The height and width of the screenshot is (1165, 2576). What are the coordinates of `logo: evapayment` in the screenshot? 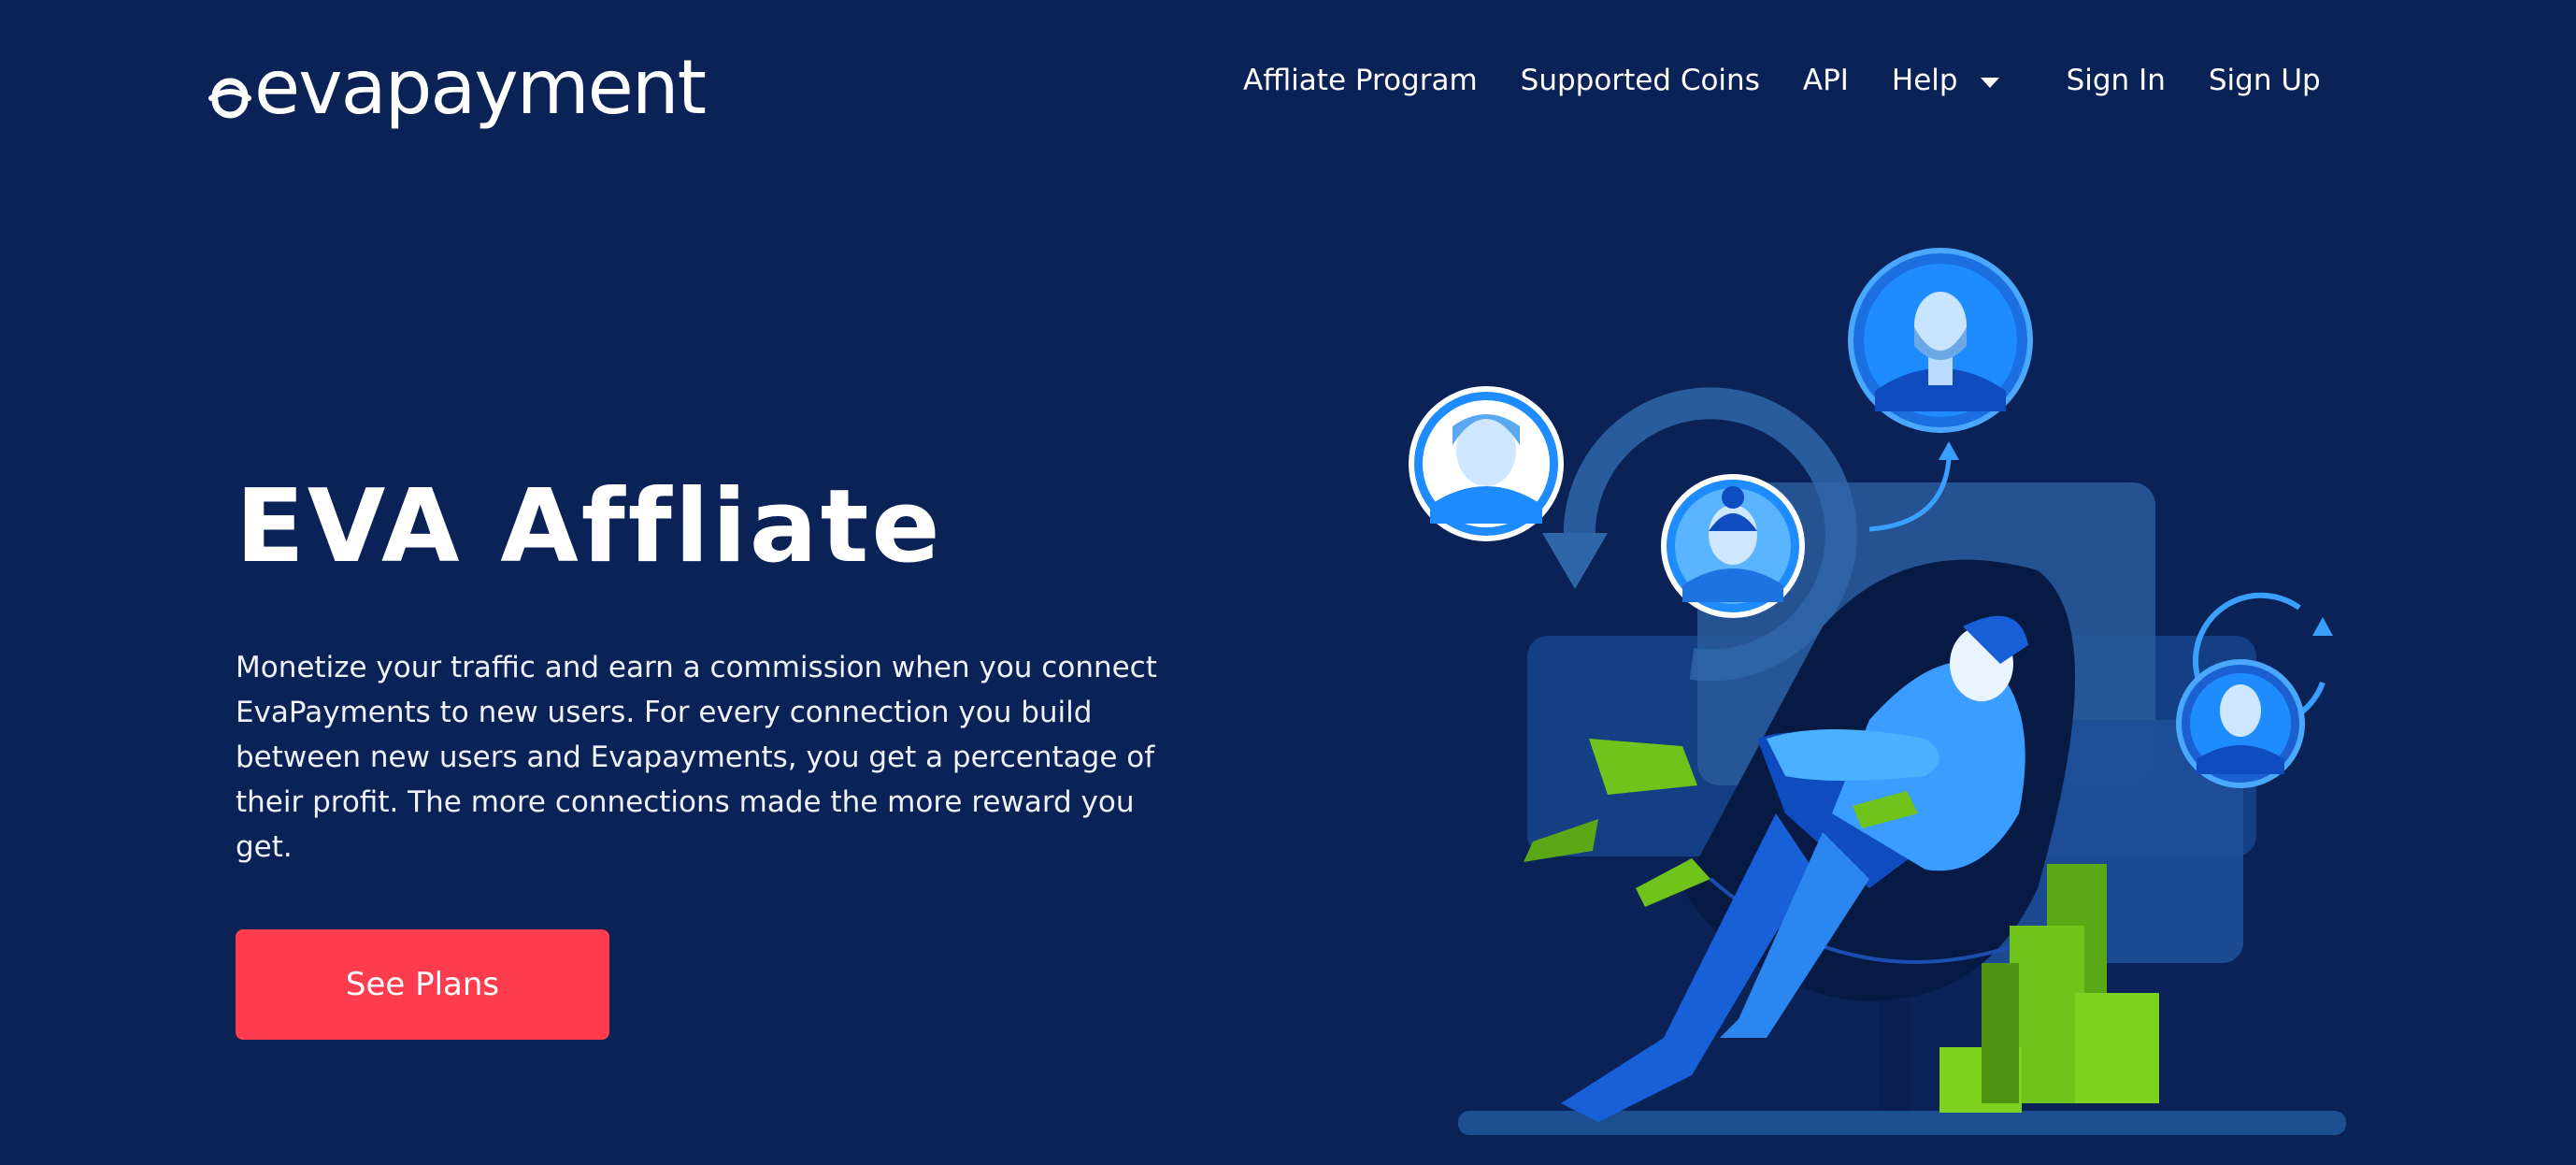 It's located at (457, 88).